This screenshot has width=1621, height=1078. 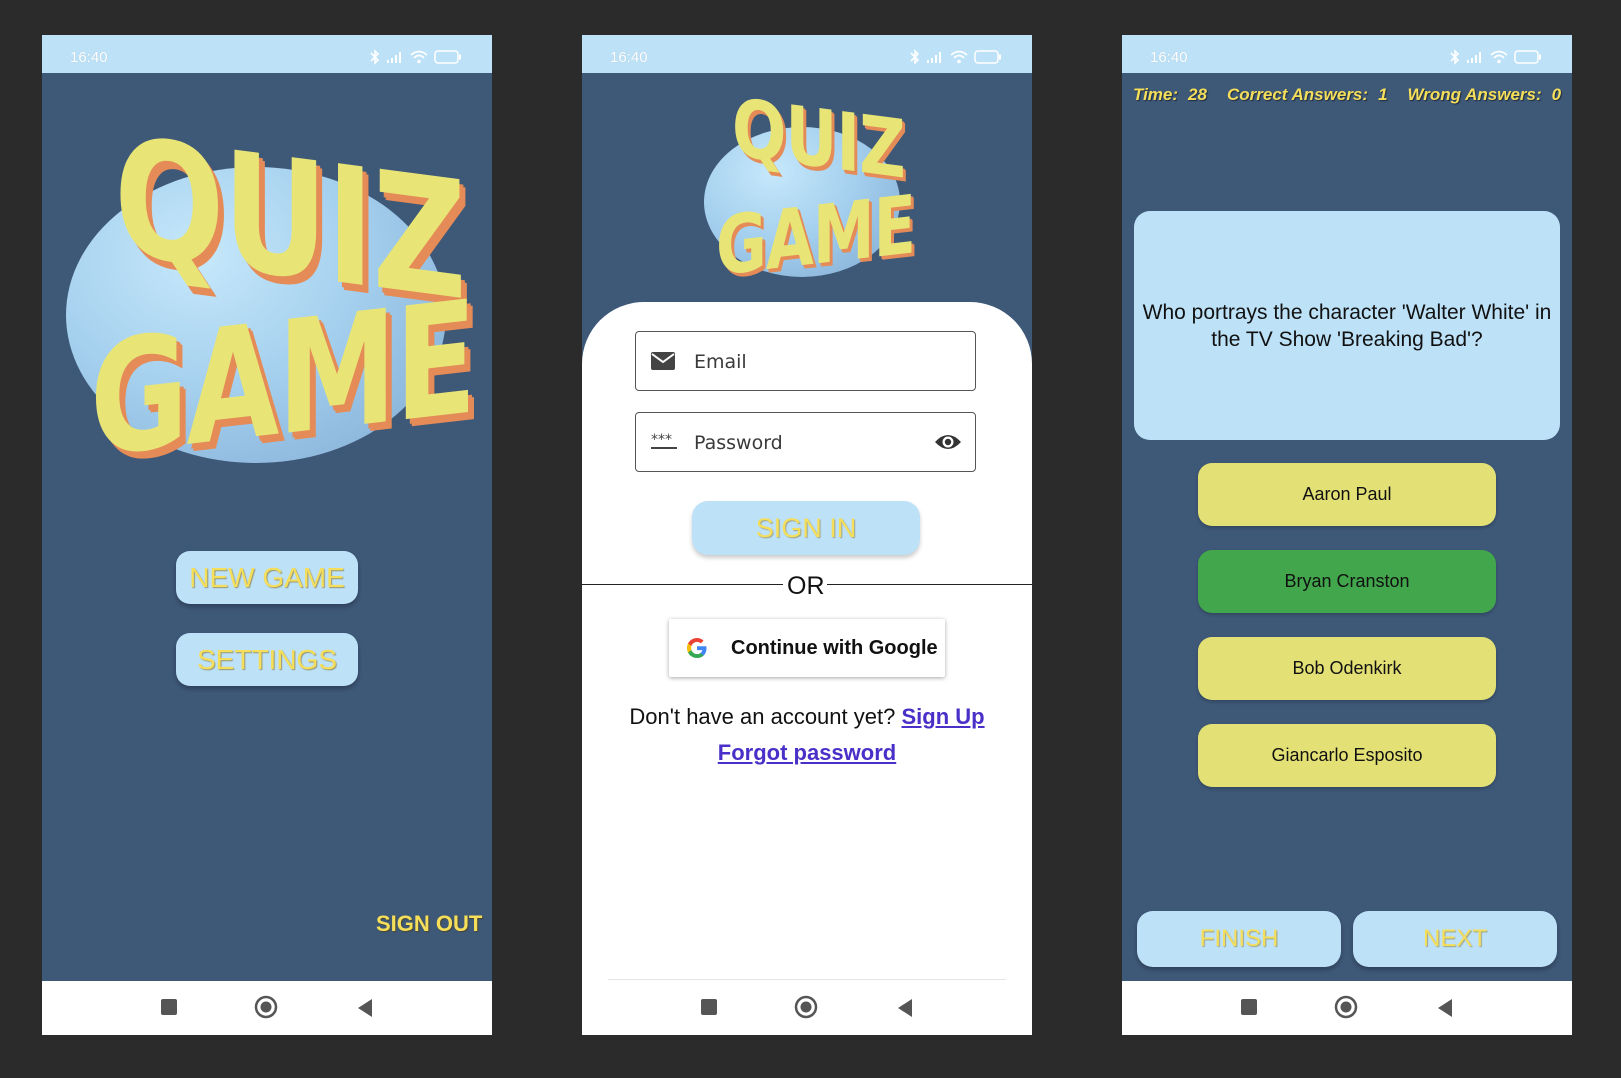 I want to click on divider-left, so click(x=682, y=584).